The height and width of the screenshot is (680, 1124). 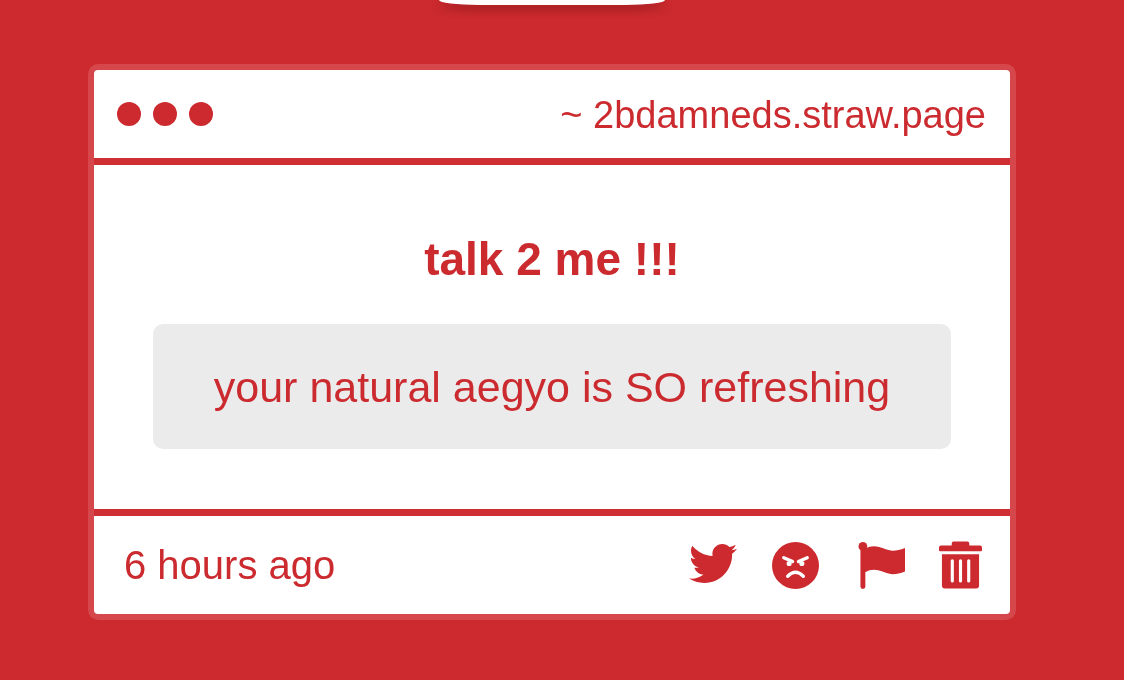 I want to click on bird-icon, so click(x=713, y=563).